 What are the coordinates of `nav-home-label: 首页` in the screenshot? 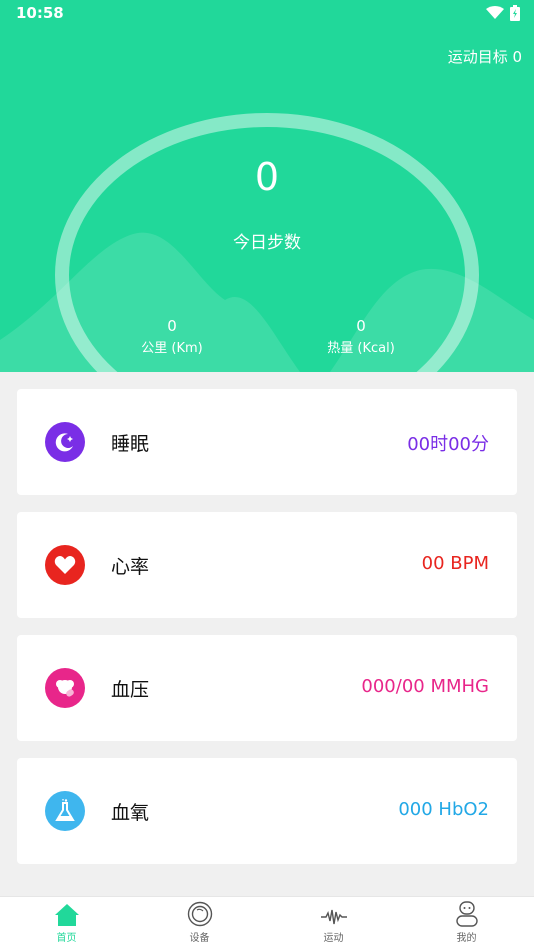 It's located at (66, 938).